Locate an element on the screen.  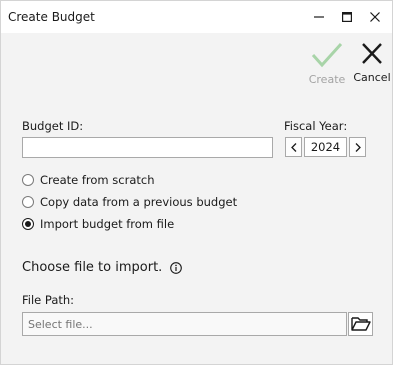
chevron-left-icon is located at coordinates (293, 147).